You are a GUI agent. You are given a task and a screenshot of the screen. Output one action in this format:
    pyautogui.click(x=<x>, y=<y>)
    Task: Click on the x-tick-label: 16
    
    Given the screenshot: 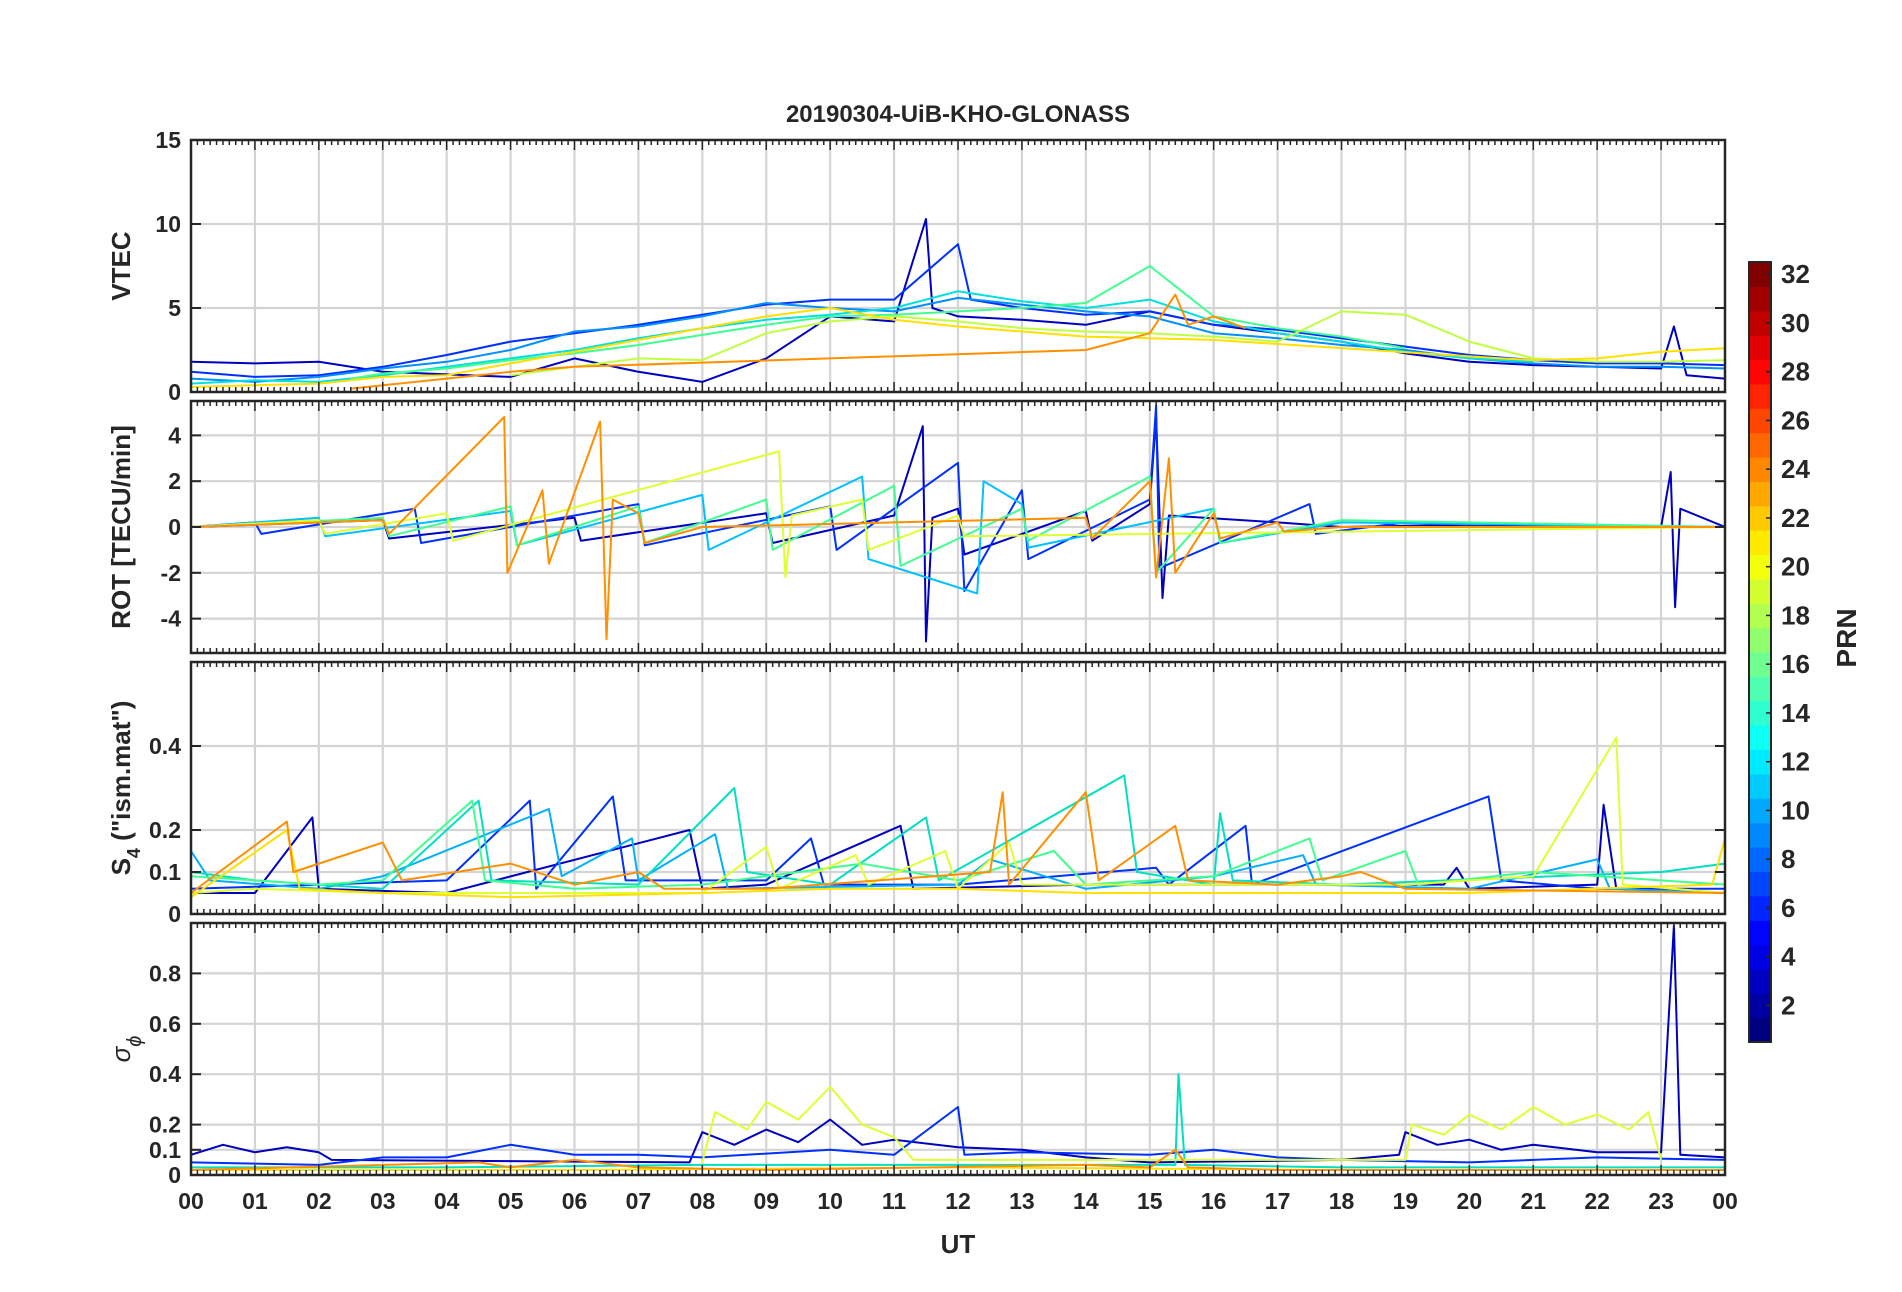 What is the action you would take?
    pyautogui.click(x=1214, y=1201)
    